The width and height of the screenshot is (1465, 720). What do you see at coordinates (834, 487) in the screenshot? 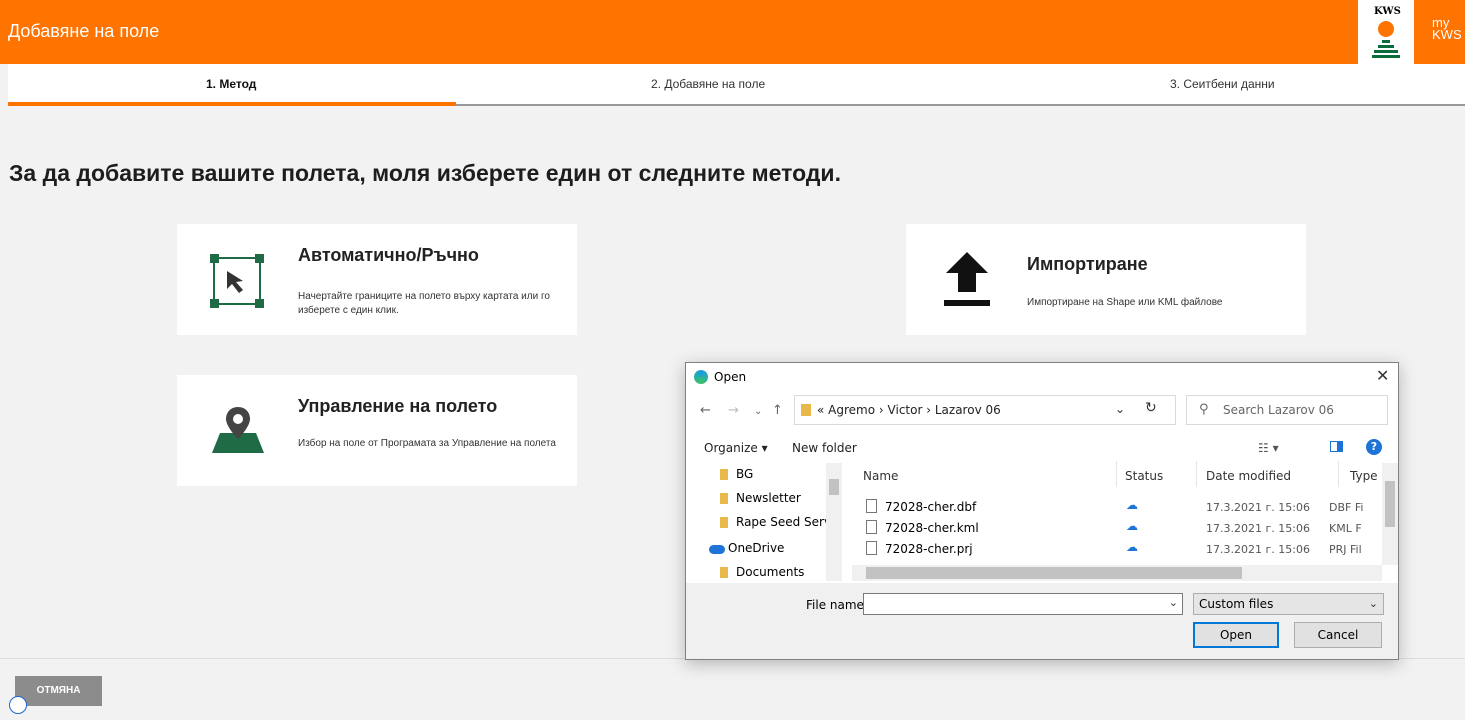
I see `tree-scroll-thumb` at bounding box center [834, 487].